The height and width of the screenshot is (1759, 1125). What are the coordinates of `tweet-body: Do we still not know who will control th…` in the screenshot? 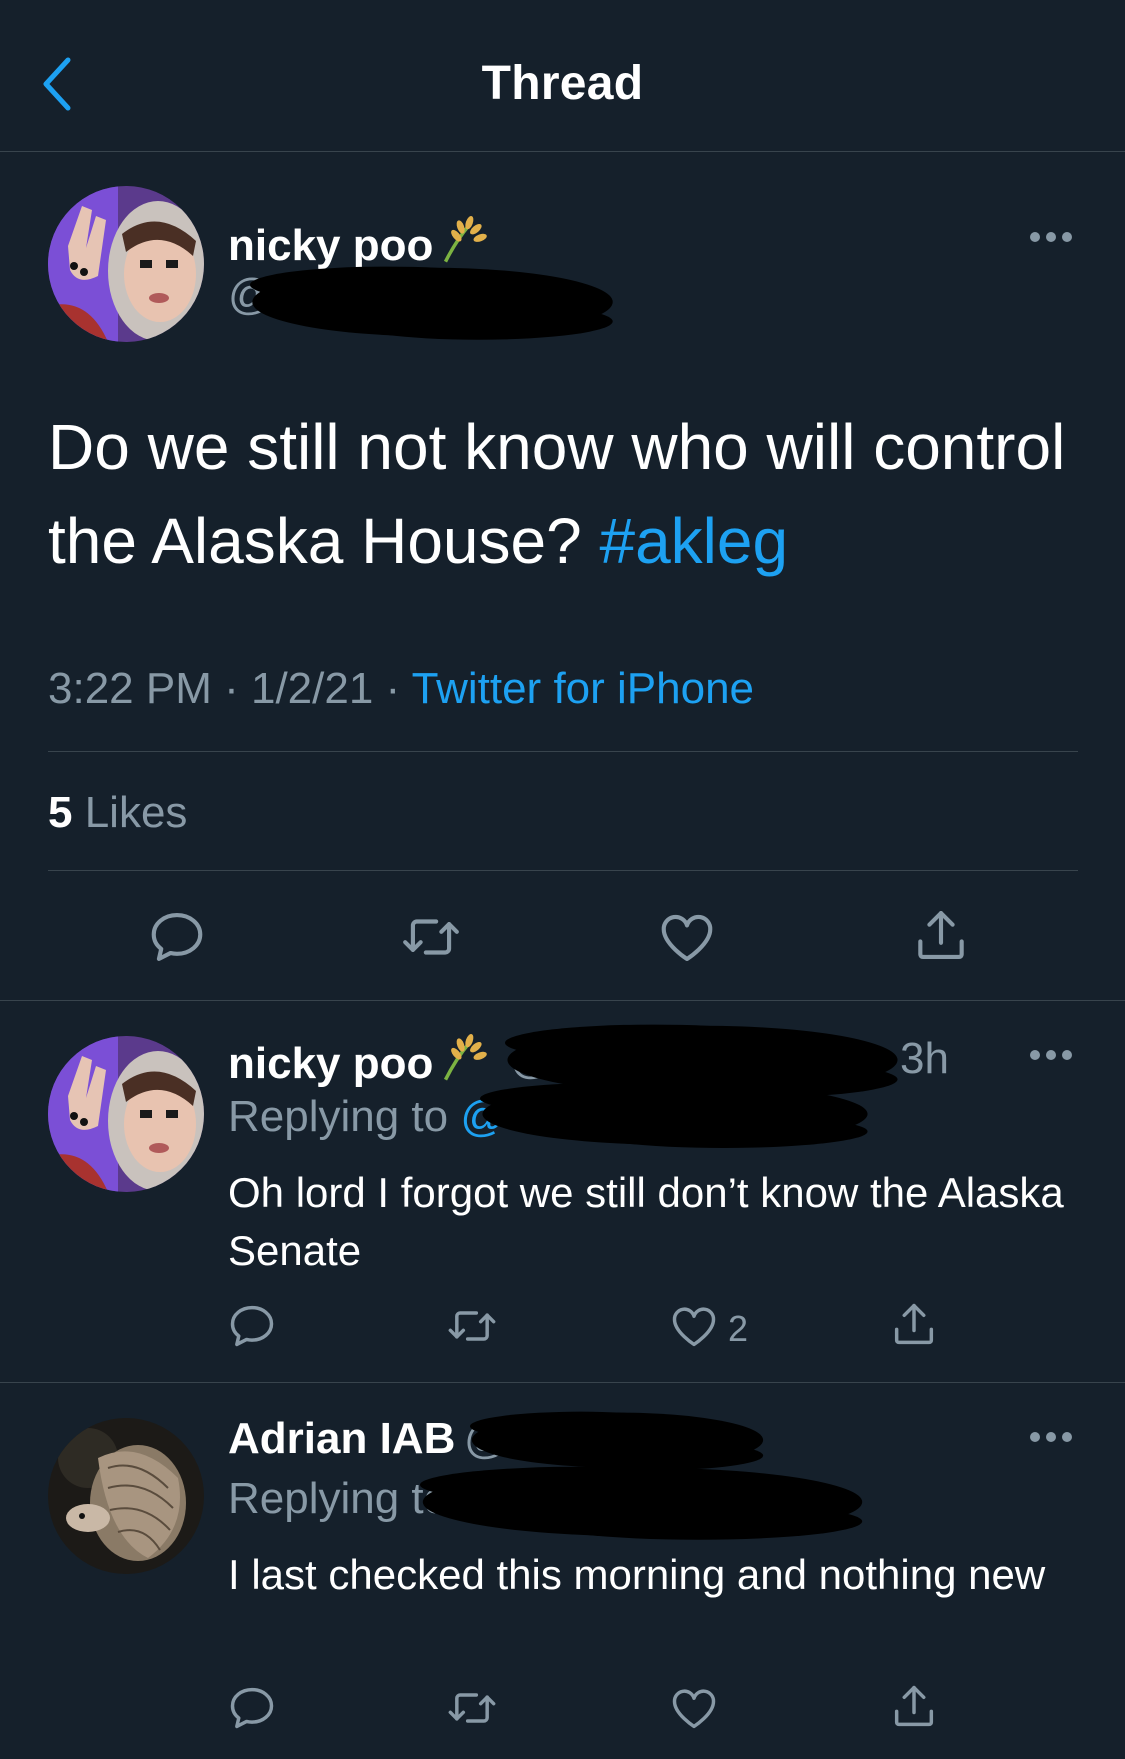 It's located at (557, 494).